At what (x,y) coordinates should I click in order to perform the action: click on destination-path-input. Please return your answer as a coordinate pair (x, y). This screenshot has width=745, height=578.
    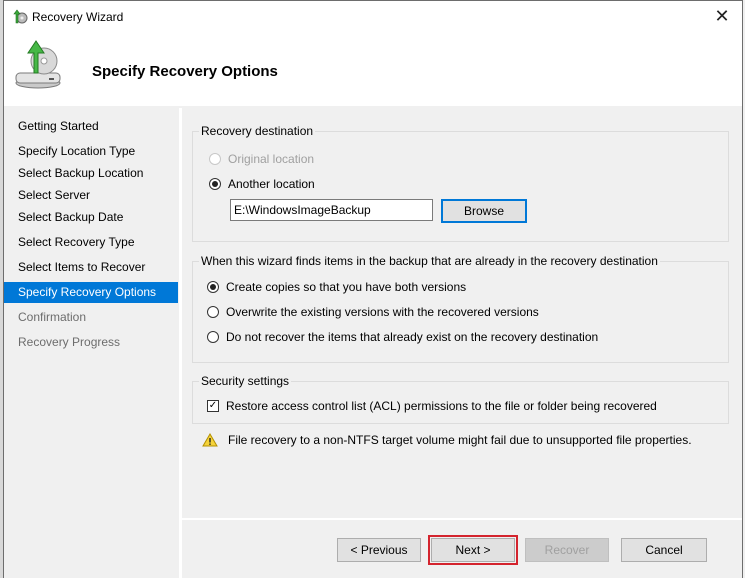
    Looking at the image, I should click on (331, 210).